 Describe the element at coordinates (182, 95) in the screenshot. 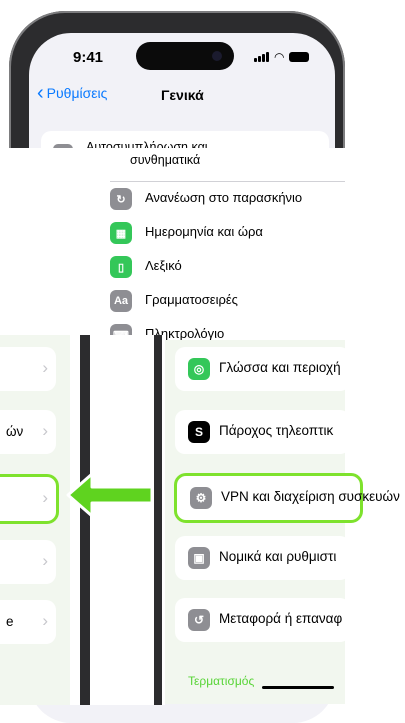

I see `page-title: Γενικά` at that location.